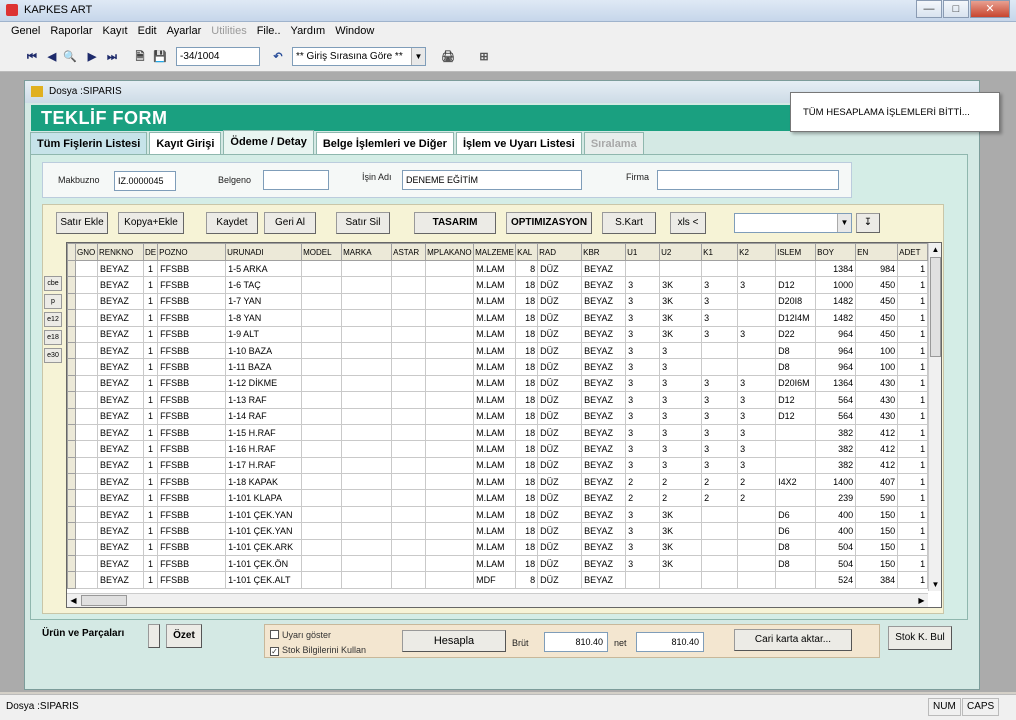 The height and width of the screenshot is (720, 1016). Describe the element at coordinates (264, 449) in the screenshot. I see `grid-cell: 1-16 H.RAF` at that location.